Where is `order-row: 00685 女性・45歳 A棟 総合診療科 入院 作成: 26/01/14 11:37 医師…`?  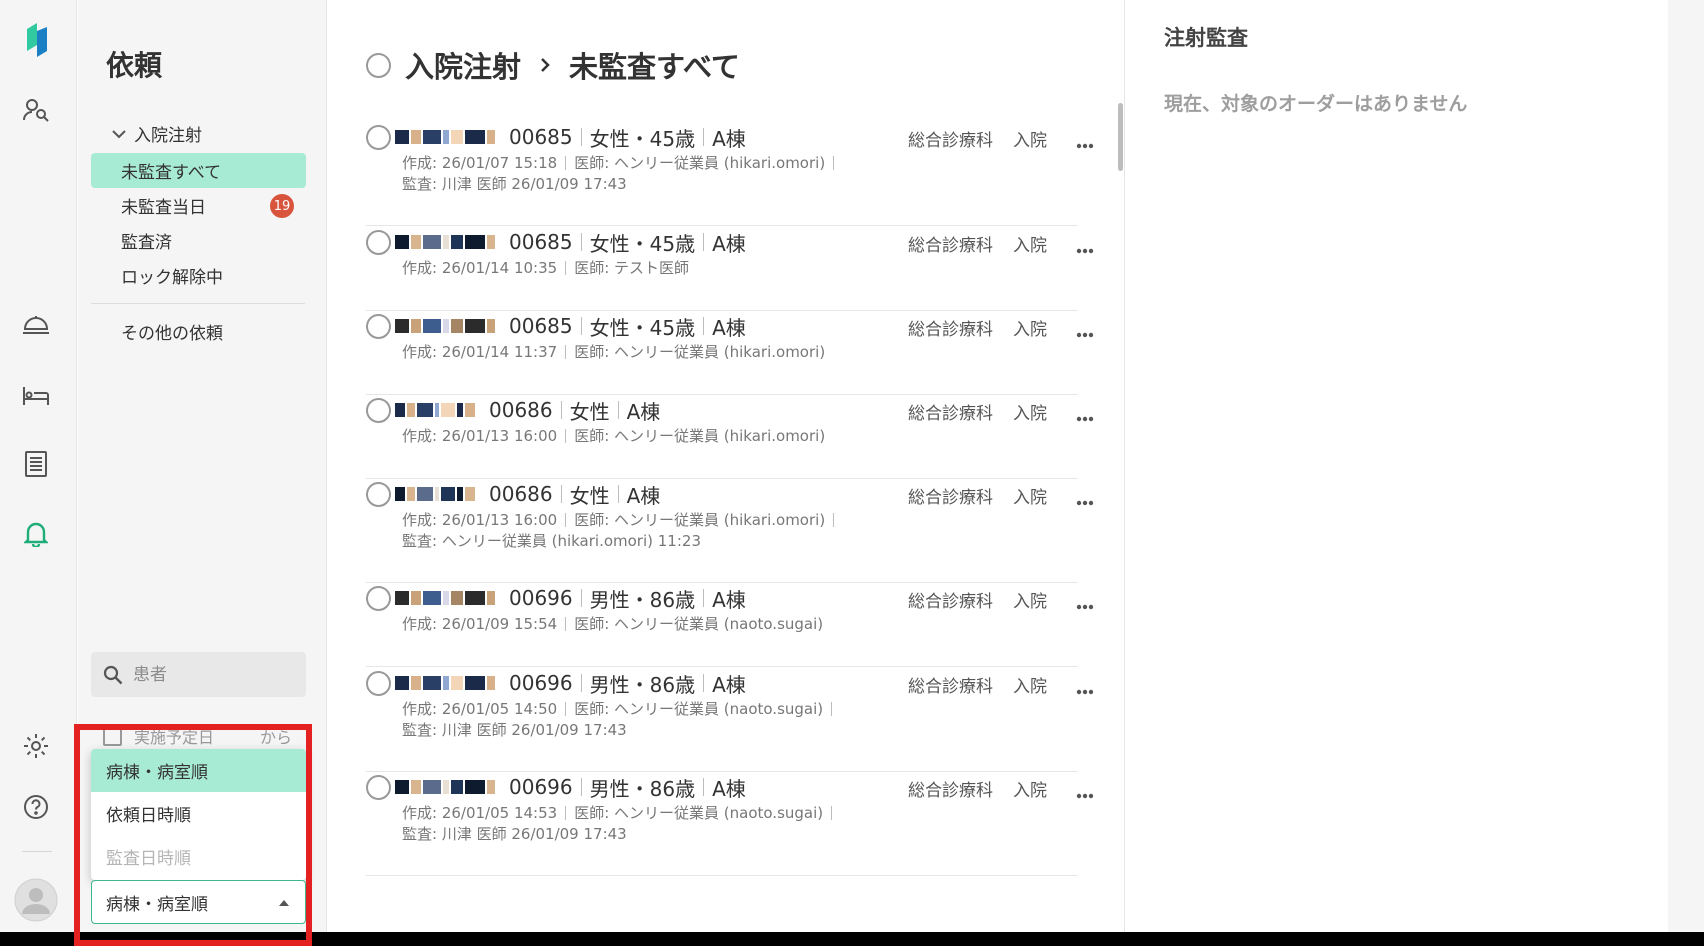
order-row: 00685 女性・45歳 A棟 総合診療科 入院 作成: 26/01/14 11:37 医師… is located at coordinates (730, 353).